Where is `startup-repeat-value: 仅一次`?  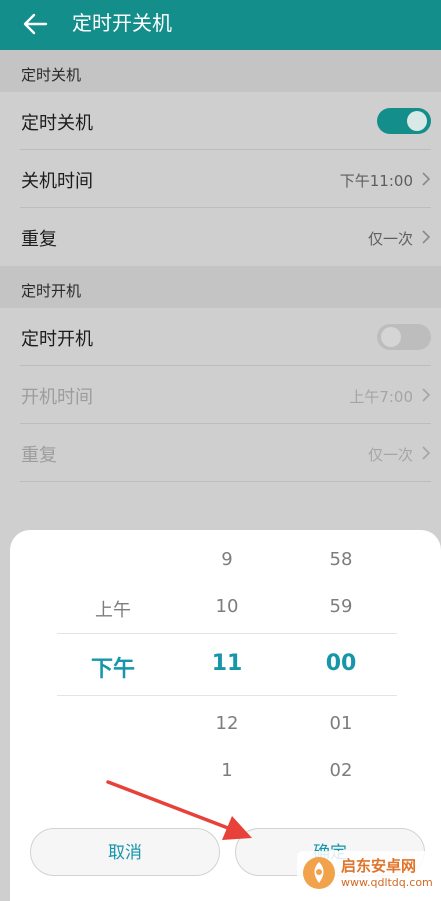 startup-repeat-value: 仅一次 is located at coordinates (390, 455).